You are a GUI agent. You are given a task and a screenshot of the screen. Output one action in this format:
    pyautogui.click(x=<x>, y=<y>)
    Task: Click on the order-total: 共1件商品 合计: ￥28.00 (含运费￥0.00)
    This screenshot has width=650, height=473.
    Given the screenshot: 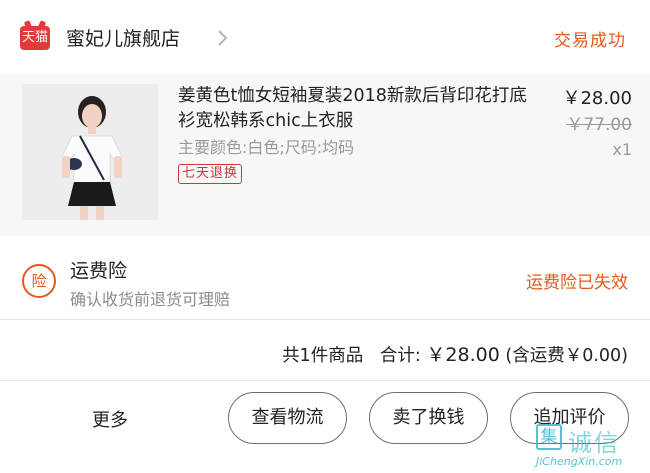 What is the action you would take?
    pyautogui.click(x=325, y=351)
    